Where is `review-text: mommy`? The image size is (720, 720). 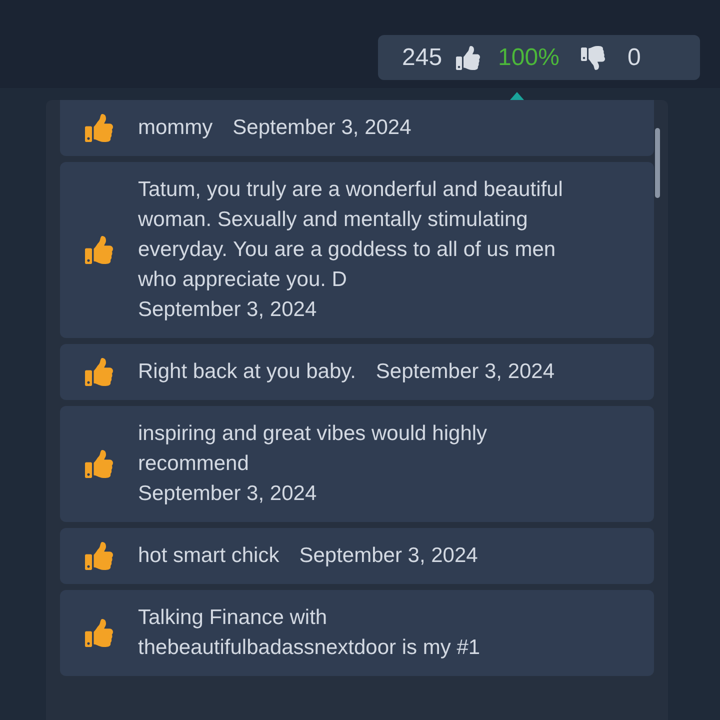 review-text: mommy is located at coordinates (175, 128).